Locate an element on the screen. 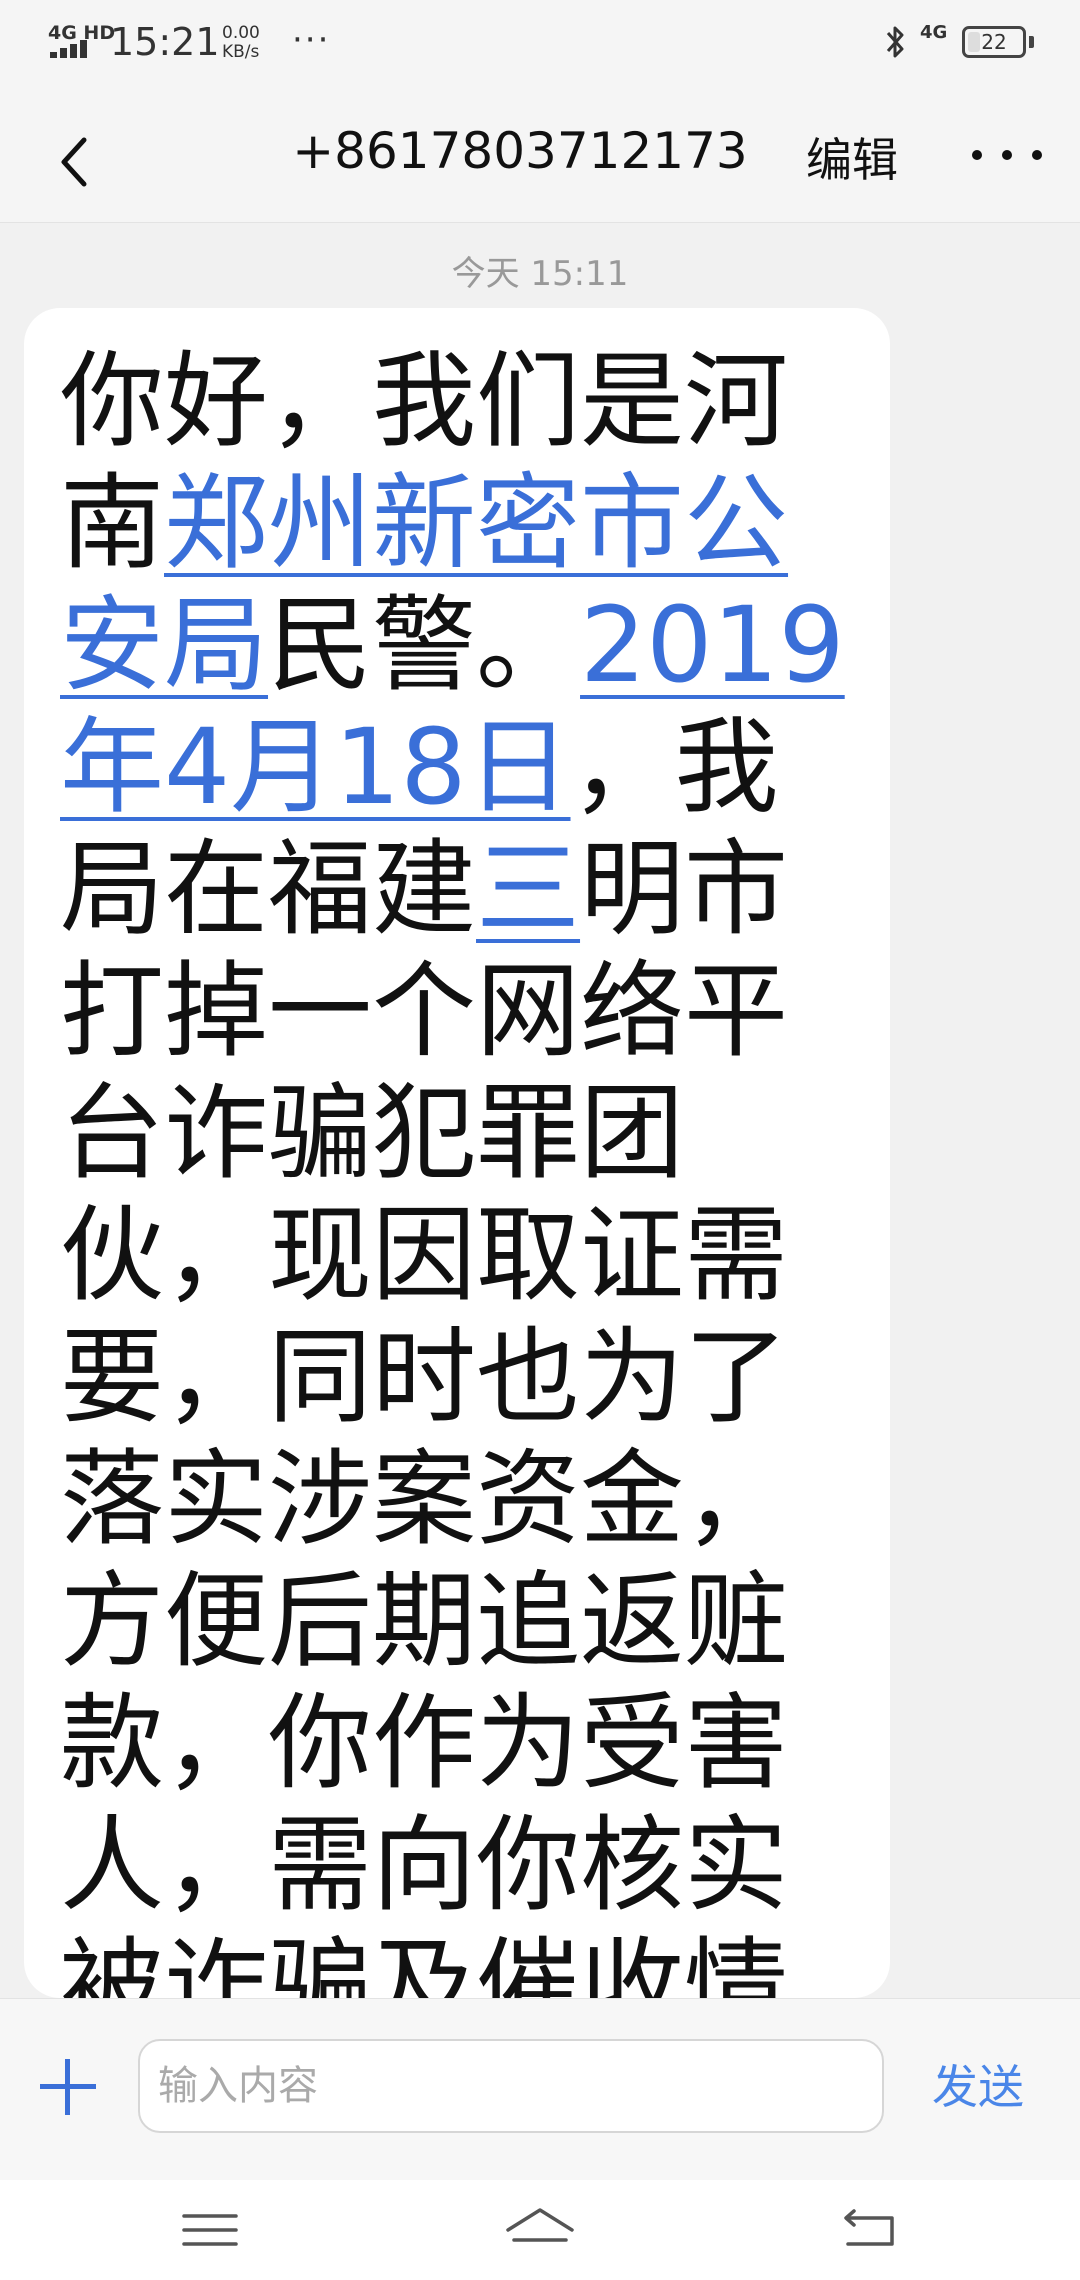  system-nav-bar is located at coordinates (540, 2230).